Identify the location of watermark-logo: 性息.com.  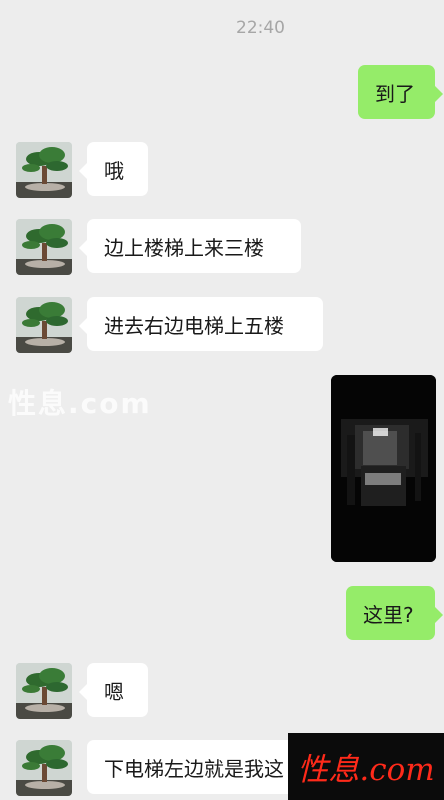
(366, 766).